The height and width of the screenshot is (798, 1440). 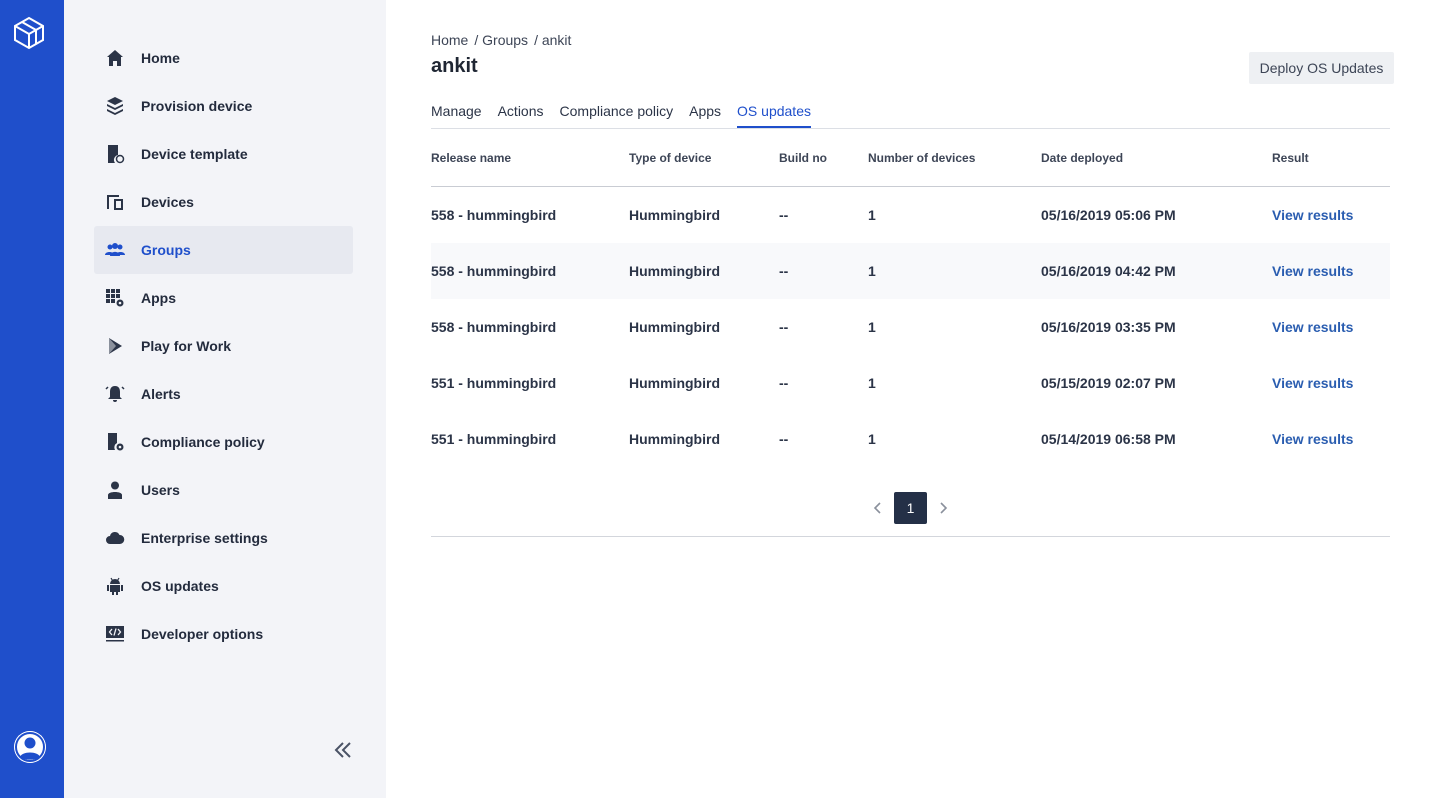 What do you see at coordinates (521, 115) in the screenshot?
I see `tab-actions: Actions` at bounding box center [521, 115].